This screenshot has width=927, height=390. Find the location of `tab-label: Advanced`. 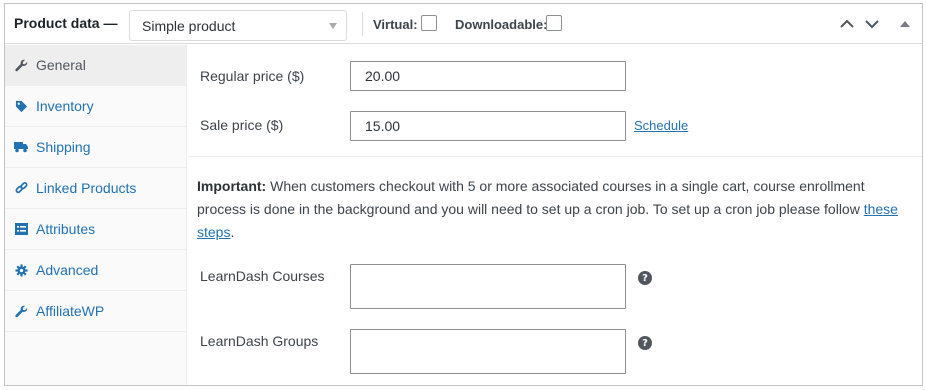

tab-label: Advanced is located at coordinates (67, 270).